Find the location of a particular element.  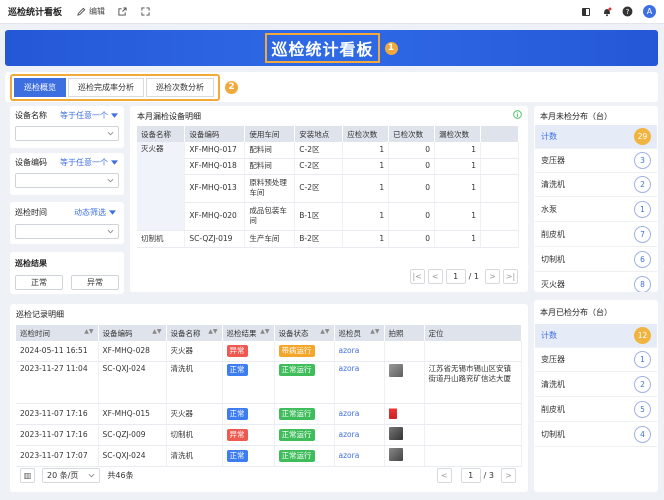

filter-operator: 动态筛选 is located at coordinates (95, 212).